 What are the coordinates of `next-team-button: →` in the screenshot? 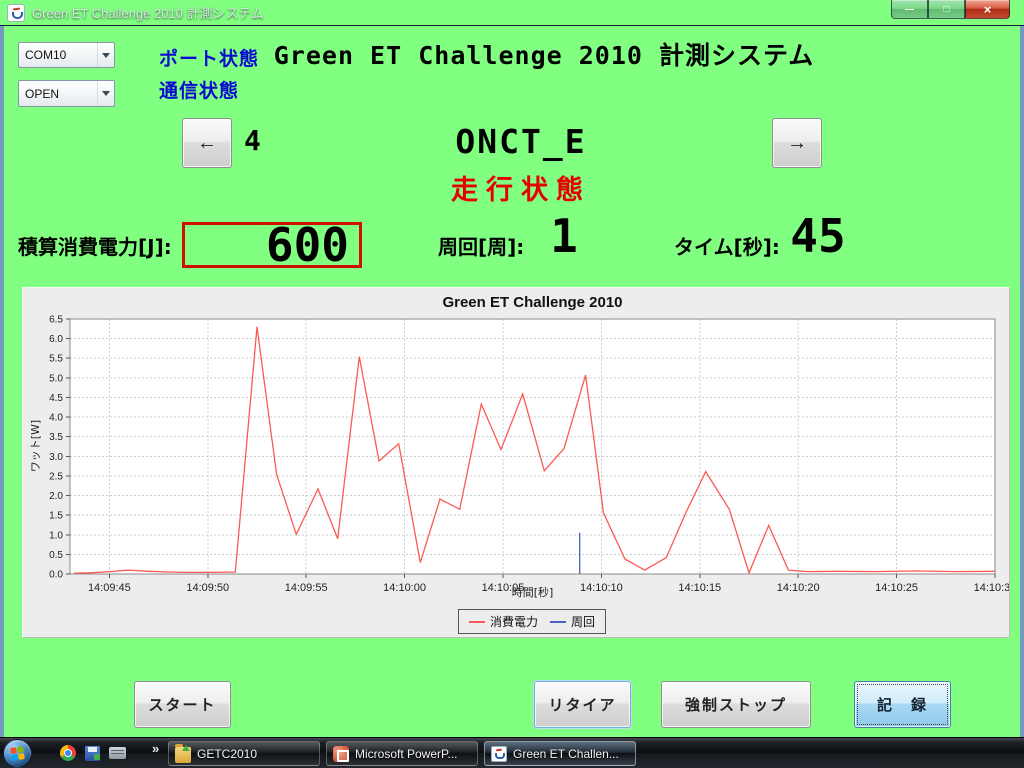 It's located at (797, 143).